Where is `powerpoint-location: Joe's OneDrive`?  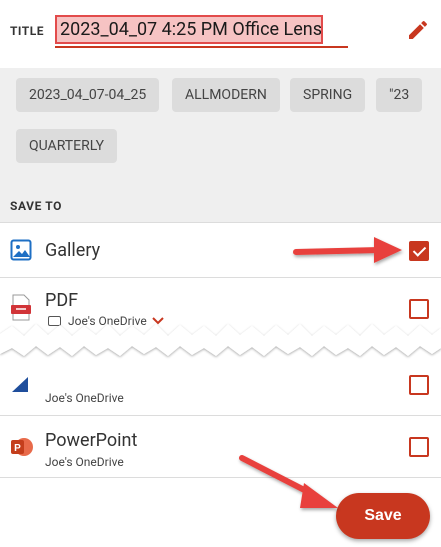 powerpoint-location: Joe's OneDrive is located at coordinates (84, 462).